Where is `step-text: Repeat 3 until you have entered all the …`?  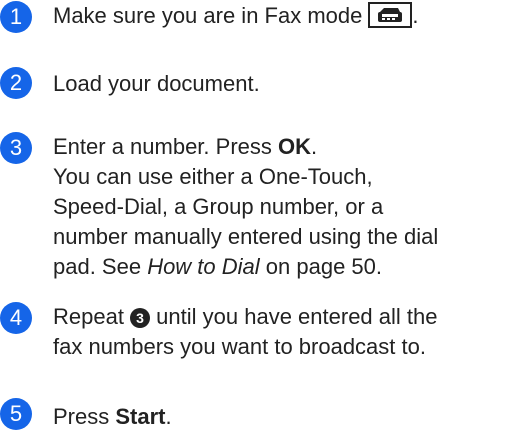 step-text: Repeat 3 until you have entered all the … is located at coordinates (290, 332).